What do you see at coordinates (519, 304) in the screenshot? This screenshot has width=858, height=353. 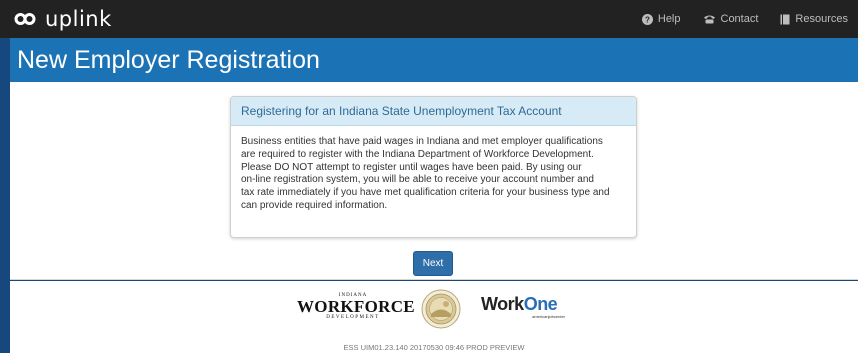 I see `workone-wordmark: WorkOne` at bounding box center [519, 304].